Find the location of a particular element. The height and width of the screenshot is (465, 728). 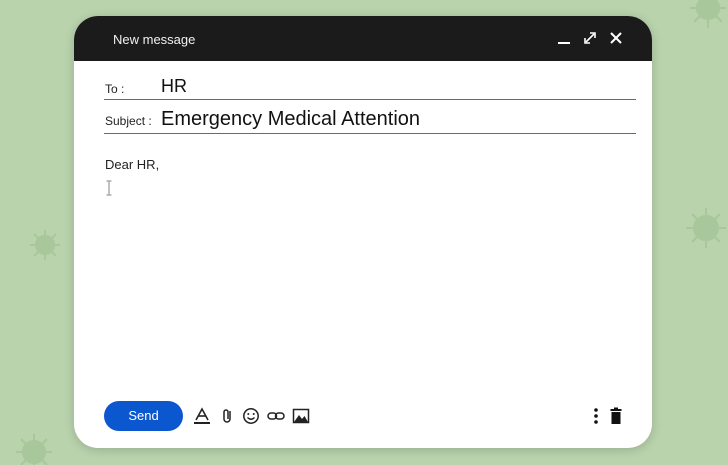

subject-label: Subject : is located at coordinates (128, 121).